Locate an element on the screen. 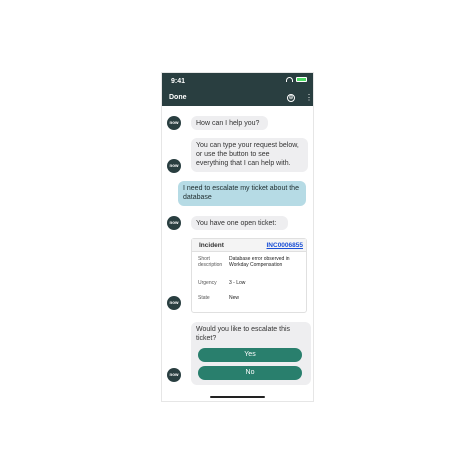 This screenshot has width=474, height=474. no-button: No is located at coordinates (250, 373).